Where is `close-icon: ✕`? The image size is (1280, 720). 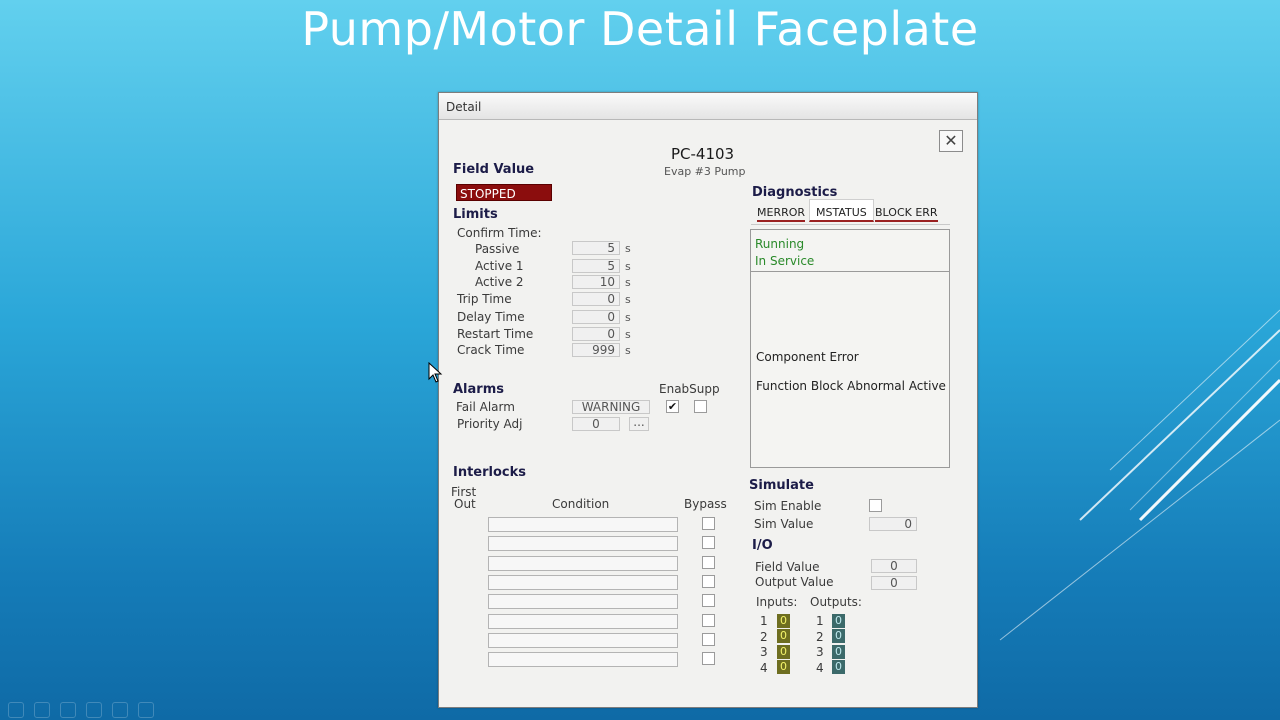 close-icon: ✕ is located at coordinates (951, 140).